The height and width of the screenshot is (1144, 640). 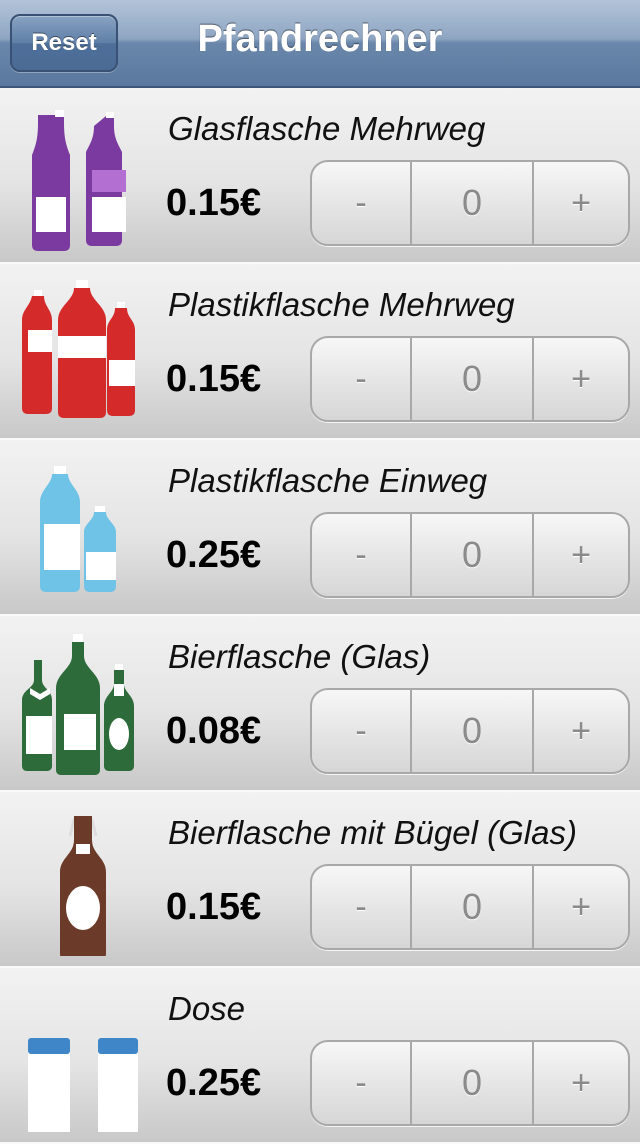 I want to click on navigation-bar: Reset Pfandrechner, so click(x=320, y=44).